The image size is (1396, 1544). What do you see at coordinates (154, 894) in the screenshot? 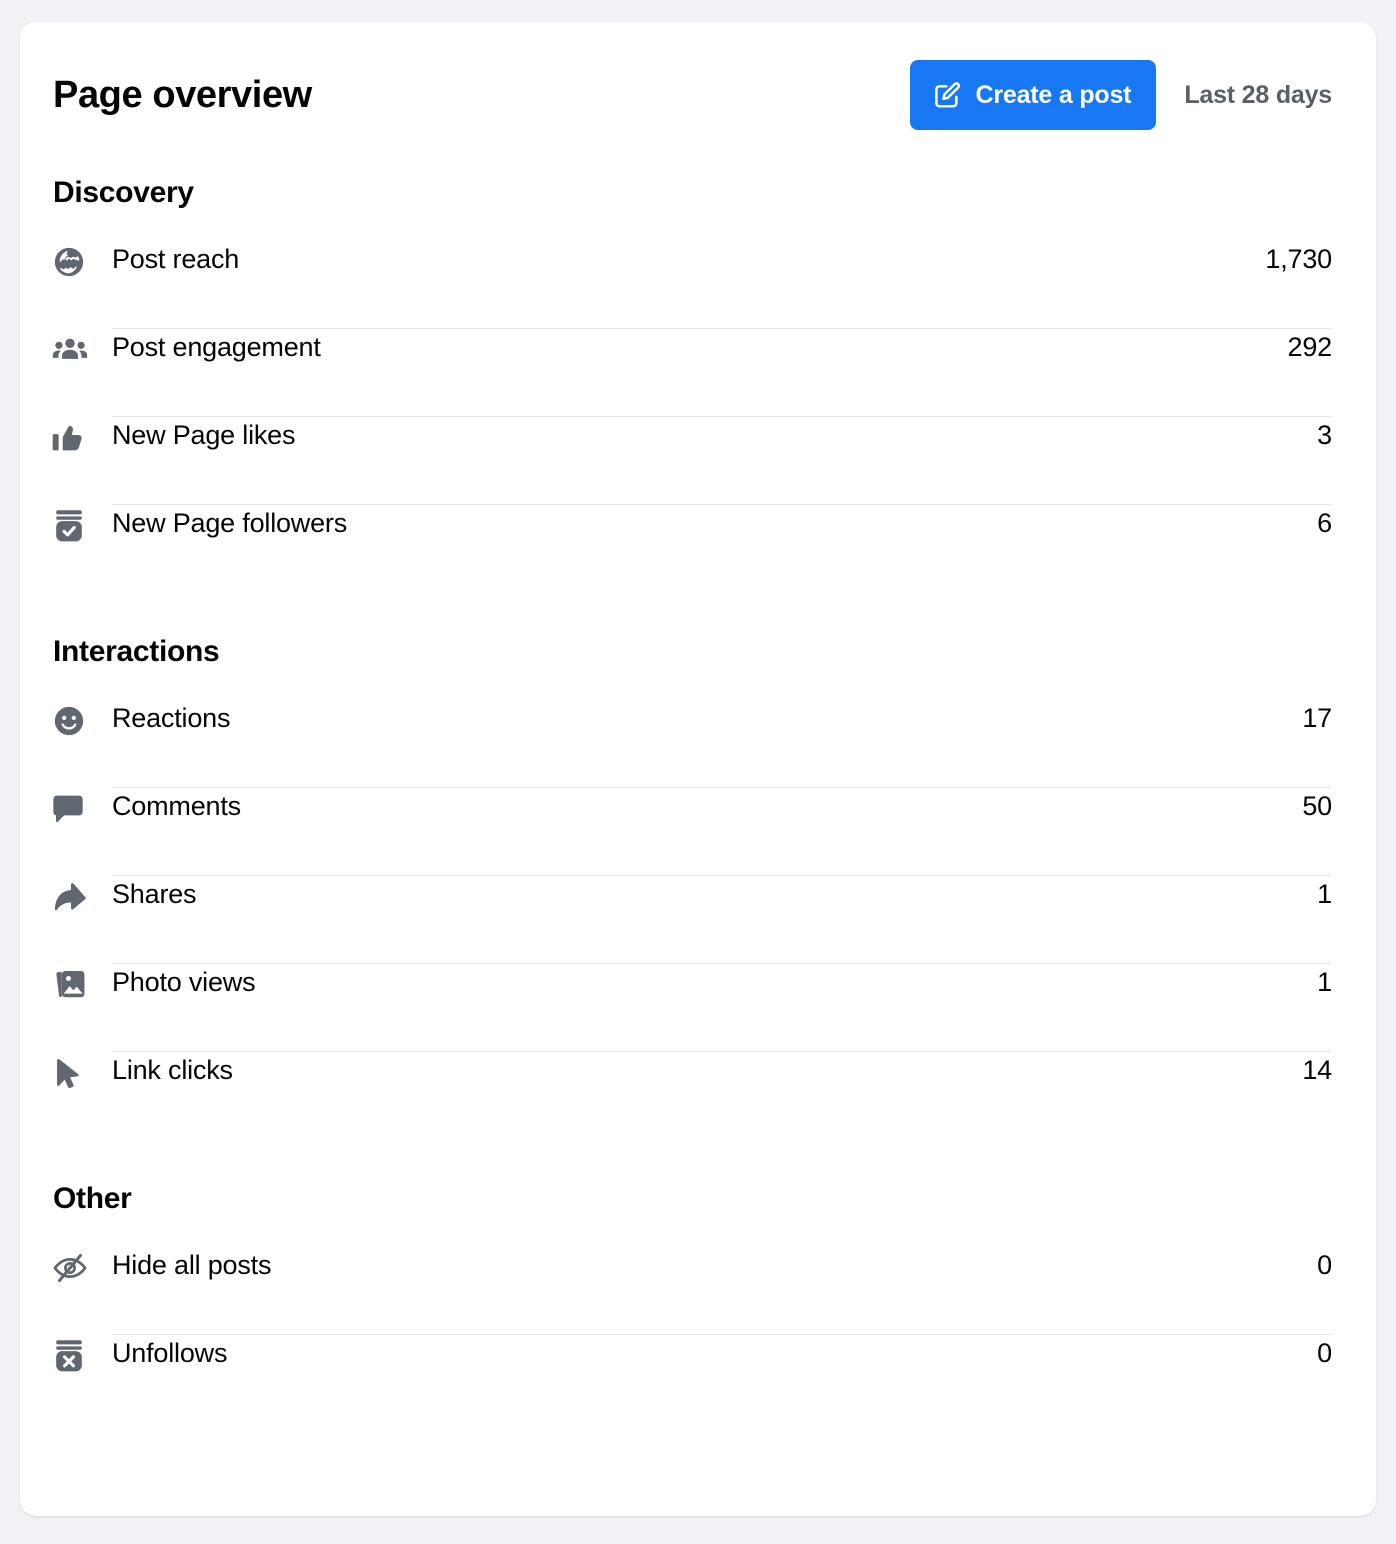
I see `metric-label: Shares` at bounding box center [154, 894].